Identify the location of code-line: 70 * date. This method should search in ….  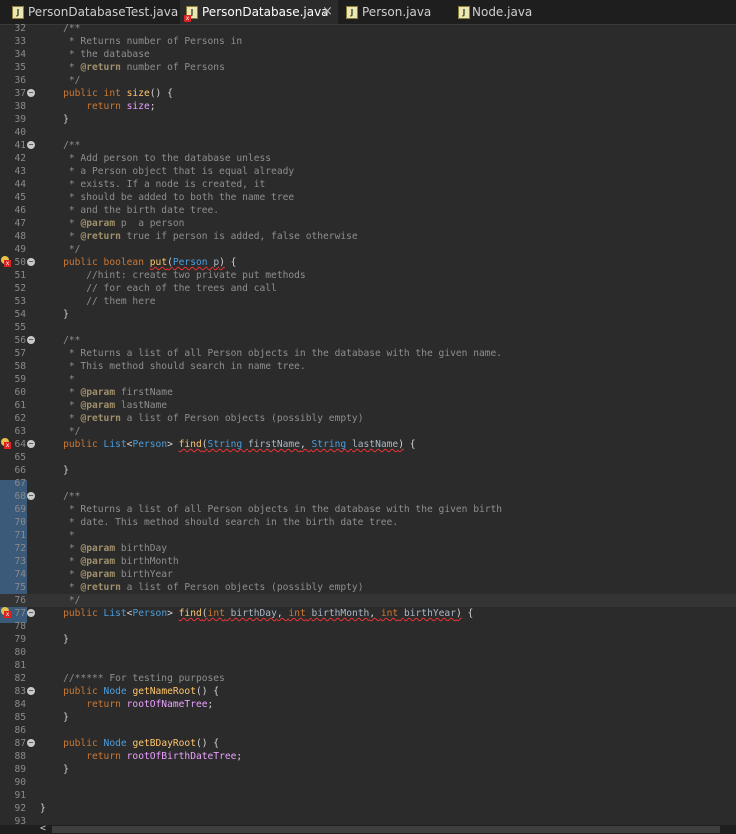
(368, 522).